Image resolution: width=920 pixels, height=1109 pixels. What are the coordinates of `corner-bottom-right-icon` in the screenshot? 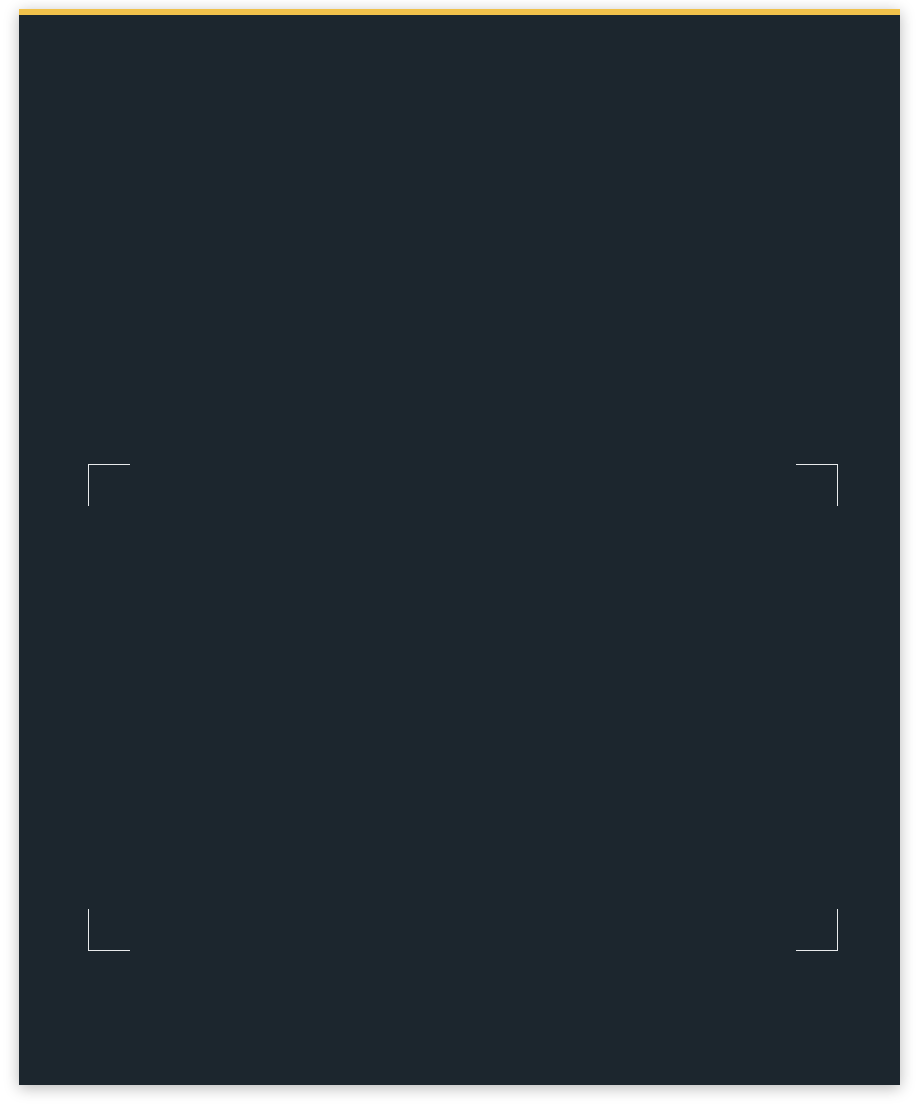 It's located at (817, 930).